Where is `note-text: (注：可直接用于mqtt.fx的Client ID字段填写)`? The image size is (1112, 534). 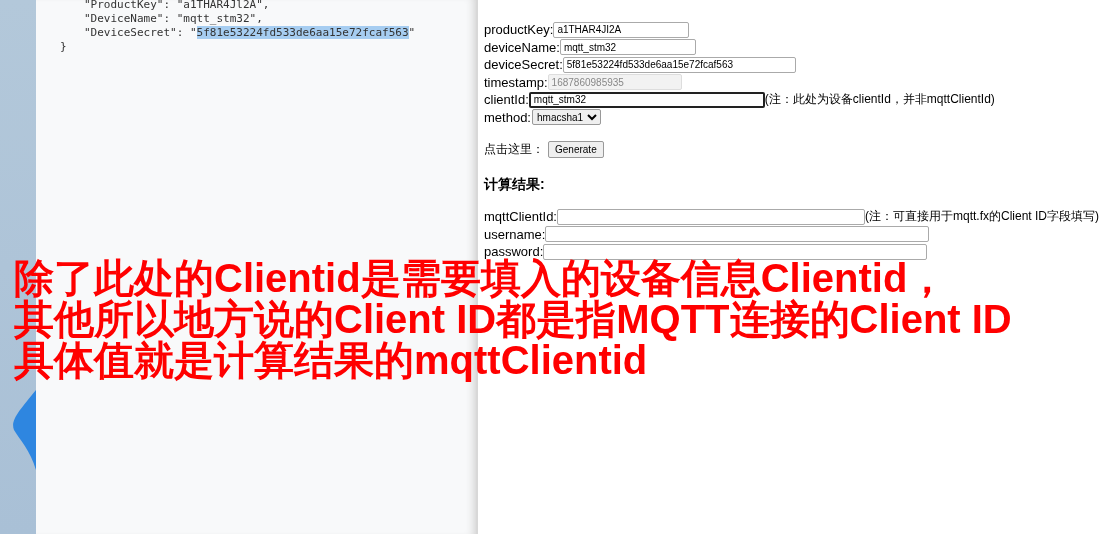 note-text: (注：可直接用于mqtt.fx的Client ID字段填写) is located at coordinates (982, 217).